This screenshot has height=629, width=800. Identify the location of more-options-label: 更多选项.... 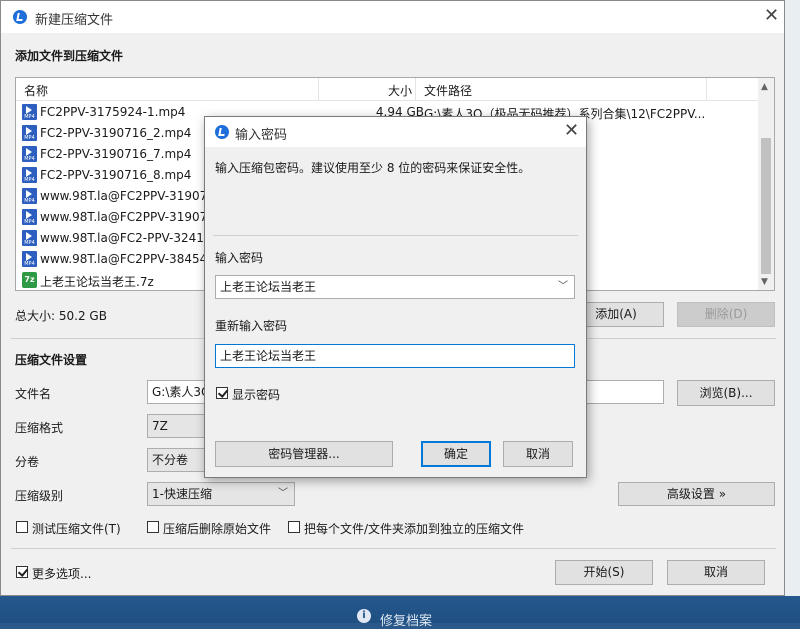
(61, 573).